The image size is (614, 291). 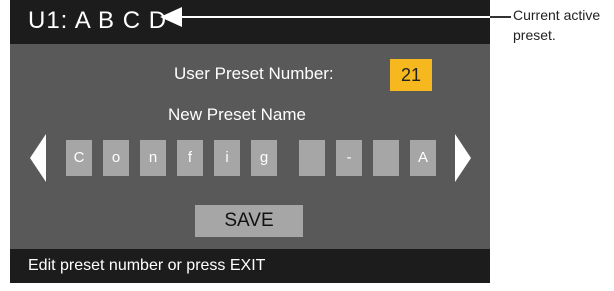 What do you see at coordinates (411, 75) in the screenshot?
I see `preset-number-field: 21` at bounding box center [411, 75].